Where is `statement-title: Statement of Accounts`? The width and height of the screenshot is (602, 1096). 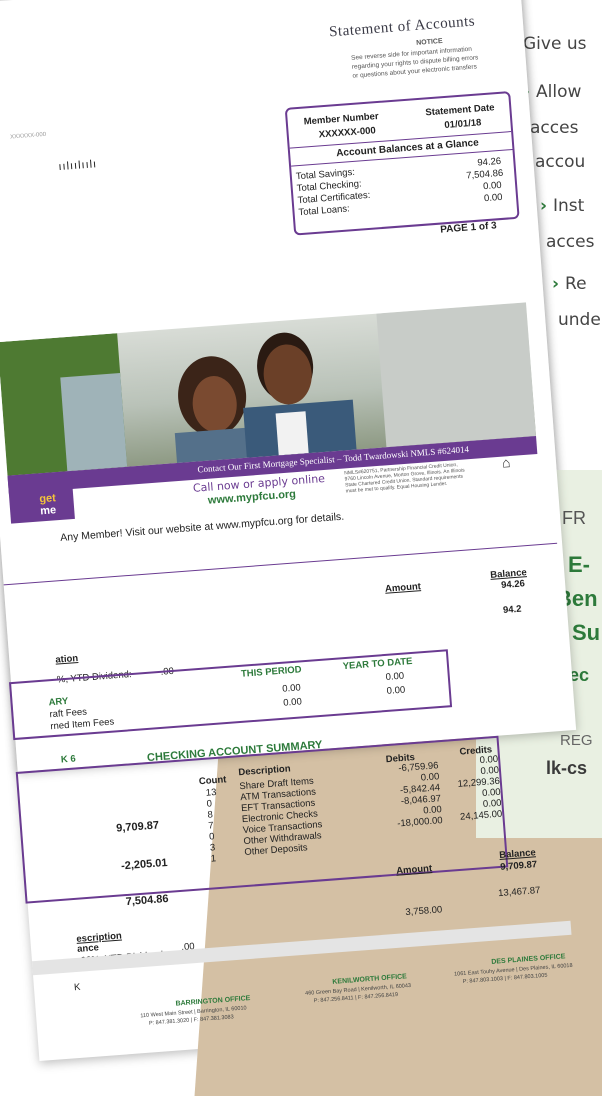
statement-title: Statement of Accounts is located at coordinates (402, 27).